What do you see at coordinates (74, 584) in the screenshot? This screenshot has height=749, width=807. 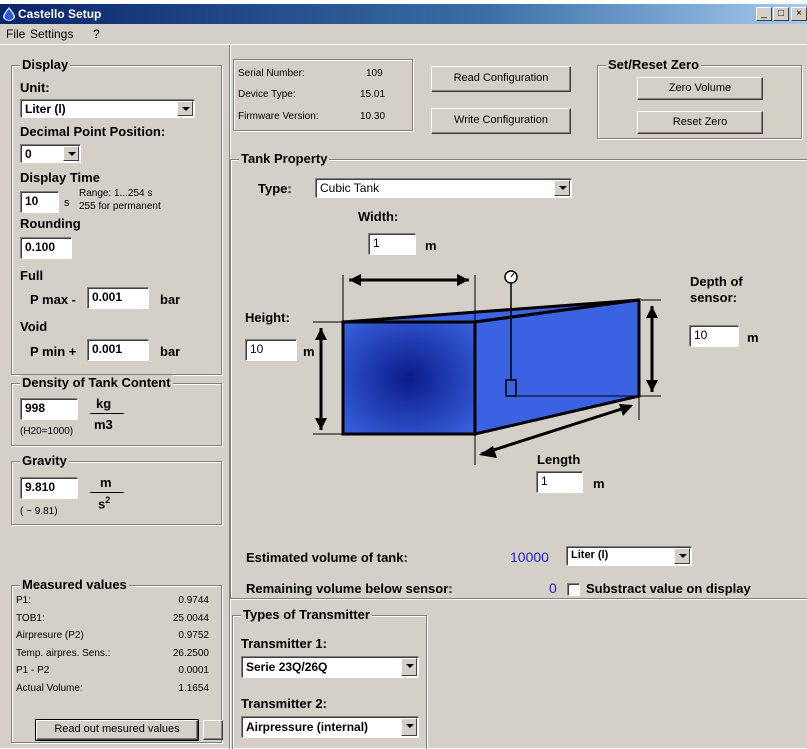 I see `measured-values-title: Measured values` at bounding box center [74, 584].